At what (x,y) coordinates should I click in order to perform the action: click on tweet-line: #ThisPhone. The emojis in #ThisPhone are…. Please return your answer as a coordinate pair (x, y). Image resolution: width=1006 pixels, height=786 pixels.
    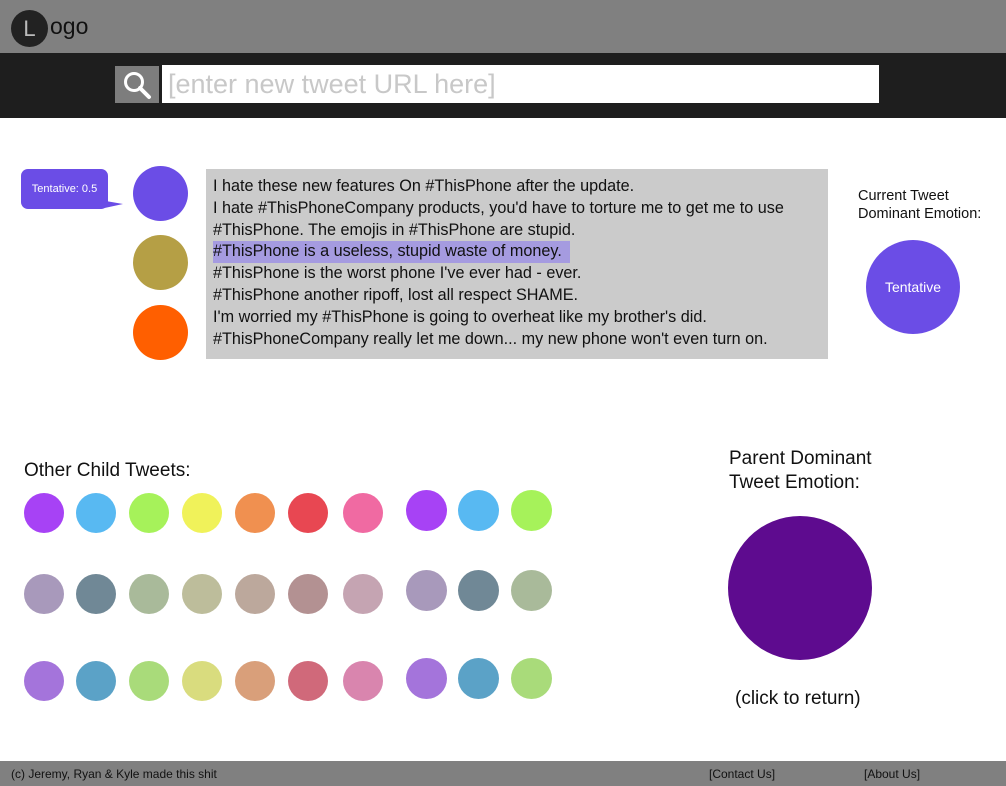
    Looking at the image, I should click on (520, 231).